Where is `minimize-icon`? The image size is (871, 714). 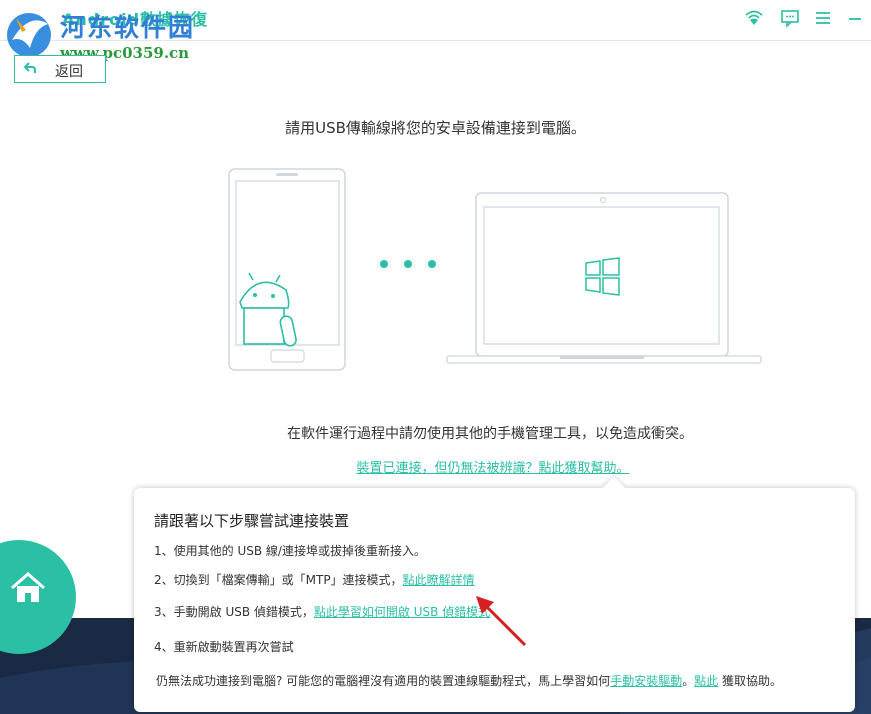
minimize-icon is located at coordinates (855, 18).